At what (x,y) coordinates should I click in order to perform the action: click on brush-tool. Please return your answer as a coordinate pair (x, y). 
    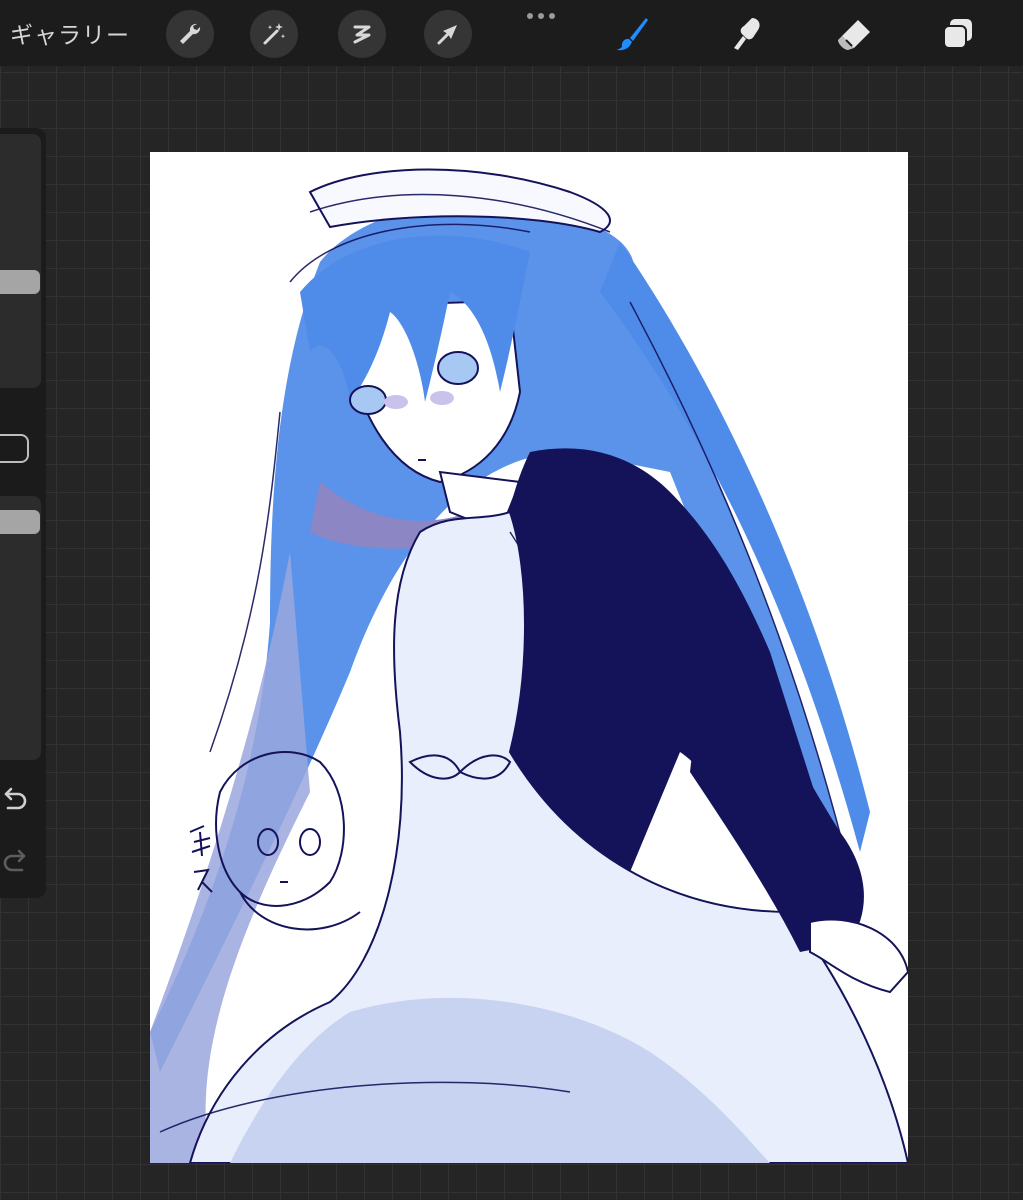
    Looking at the image, I should click on (632, 34).